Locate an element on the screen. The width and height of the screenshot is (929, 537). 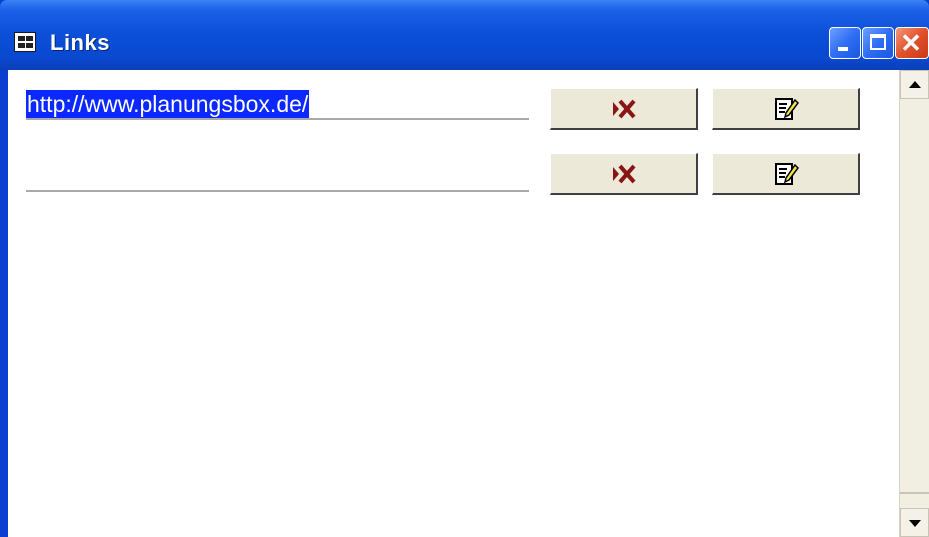
scroll-down-button is located at coordinates (914, 522).